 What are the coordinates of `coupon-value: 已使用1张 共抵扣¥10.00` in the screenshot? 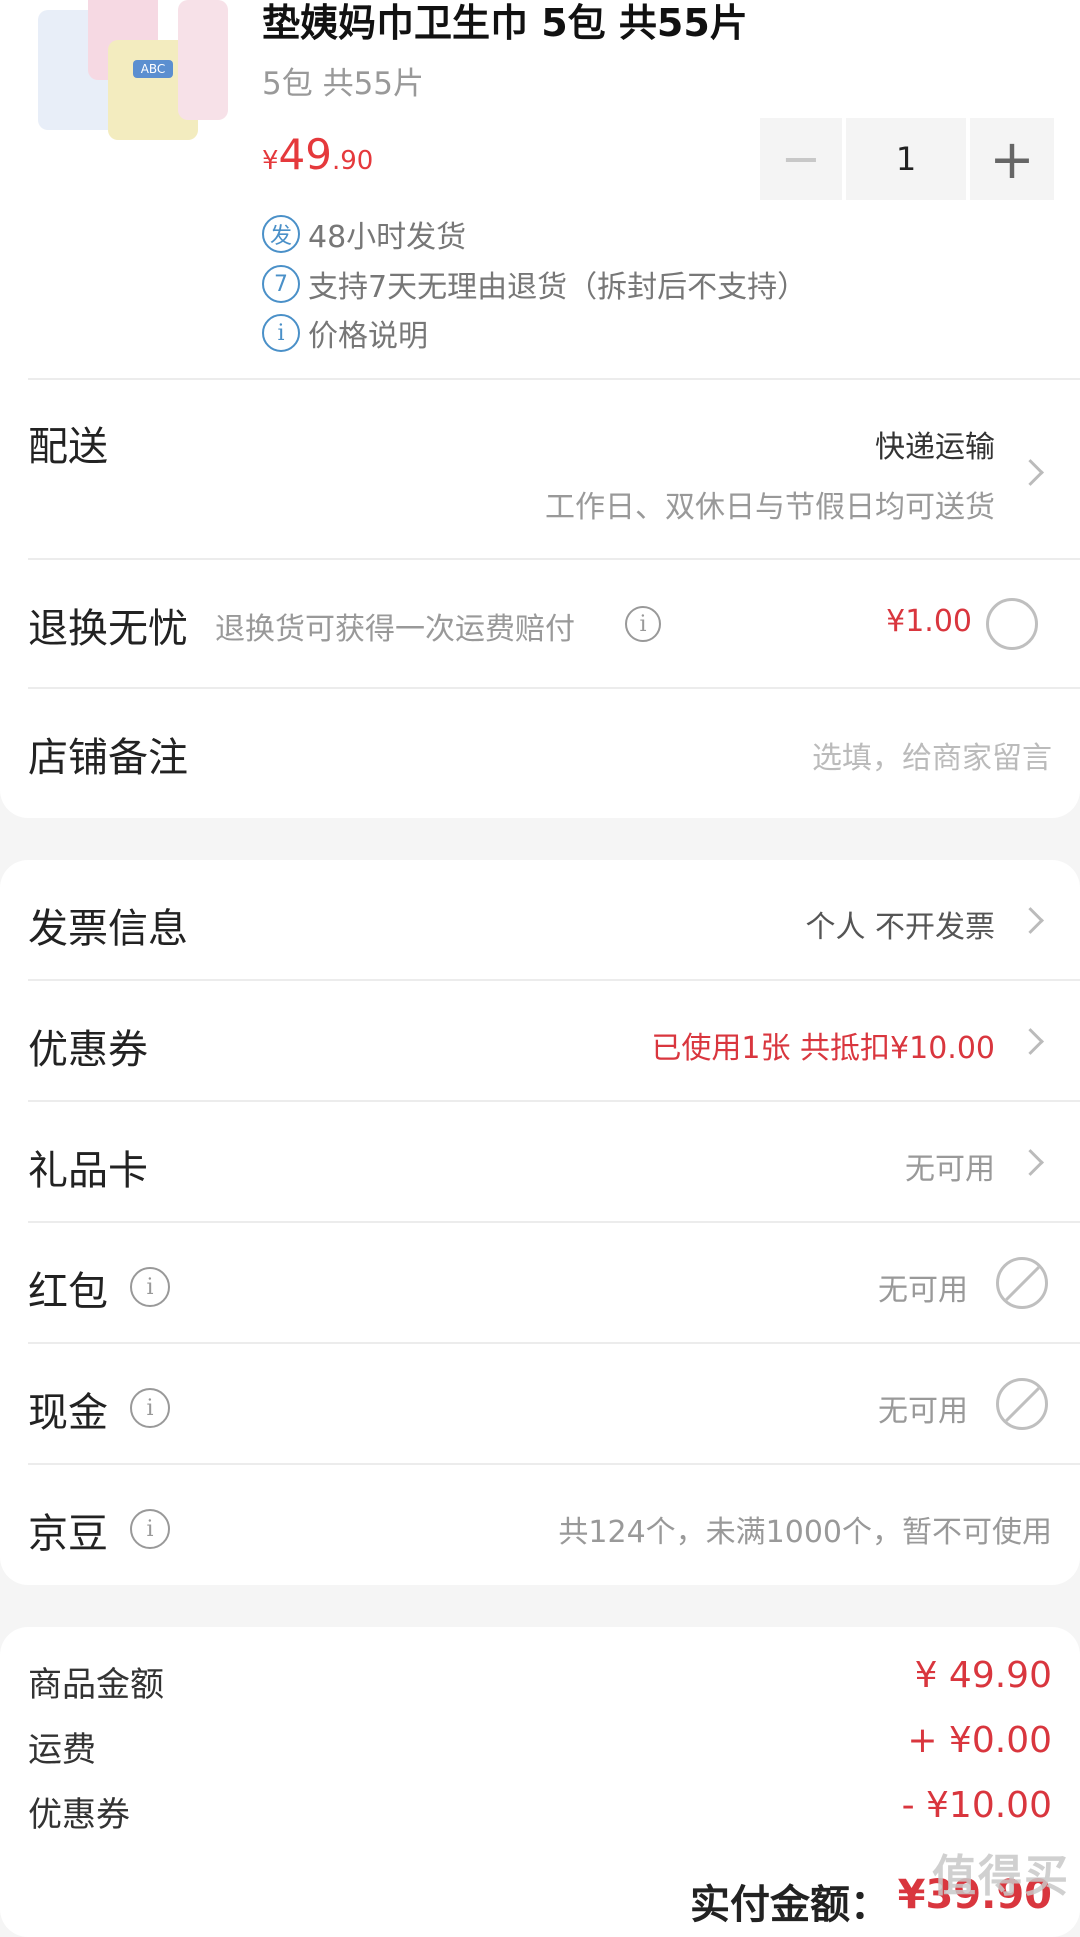 It's located at (823, 1048).